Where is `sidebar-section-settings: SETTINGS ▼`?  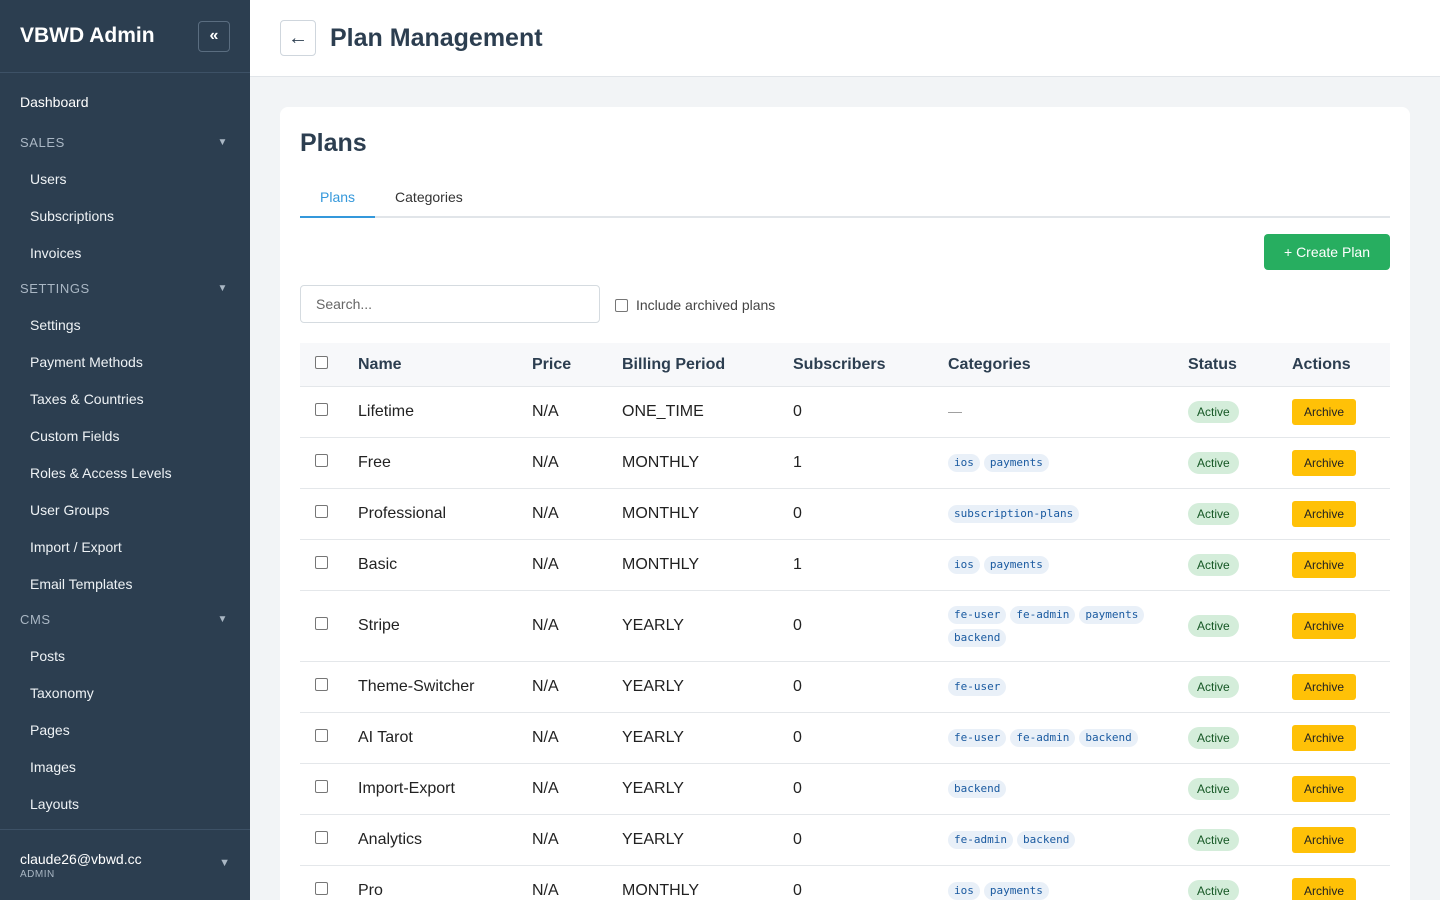
sidebar-section-settings: SETTINGS ▼ is located at coordinates (125, 288).